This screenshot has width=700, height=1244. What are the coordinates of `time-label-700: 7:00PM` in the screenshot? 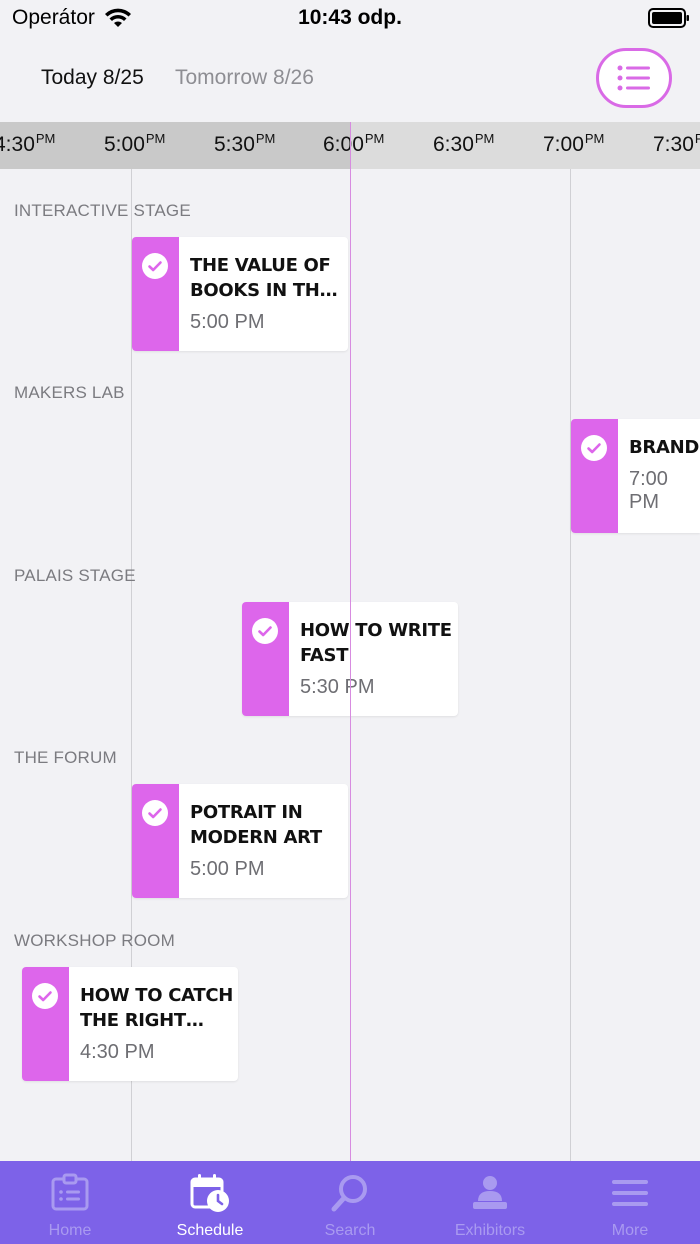 It's located at (574, 143).